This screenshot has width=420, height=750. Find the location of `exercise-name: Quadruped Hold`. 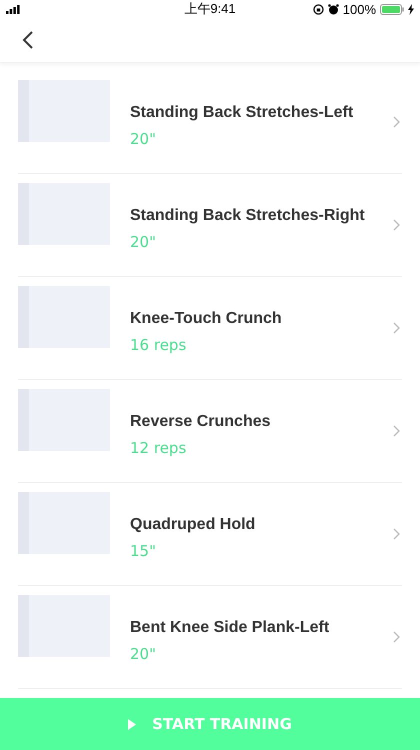

exercise-name: Quadruped Hold is located at coordinates (193, 525).